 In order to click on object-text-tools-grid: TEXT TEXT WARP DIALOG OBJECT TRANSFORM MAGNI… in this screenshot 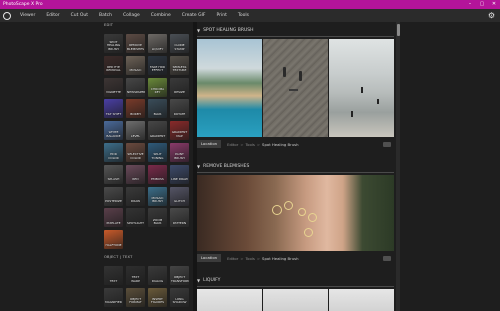, I will do `click(146, 286)`.